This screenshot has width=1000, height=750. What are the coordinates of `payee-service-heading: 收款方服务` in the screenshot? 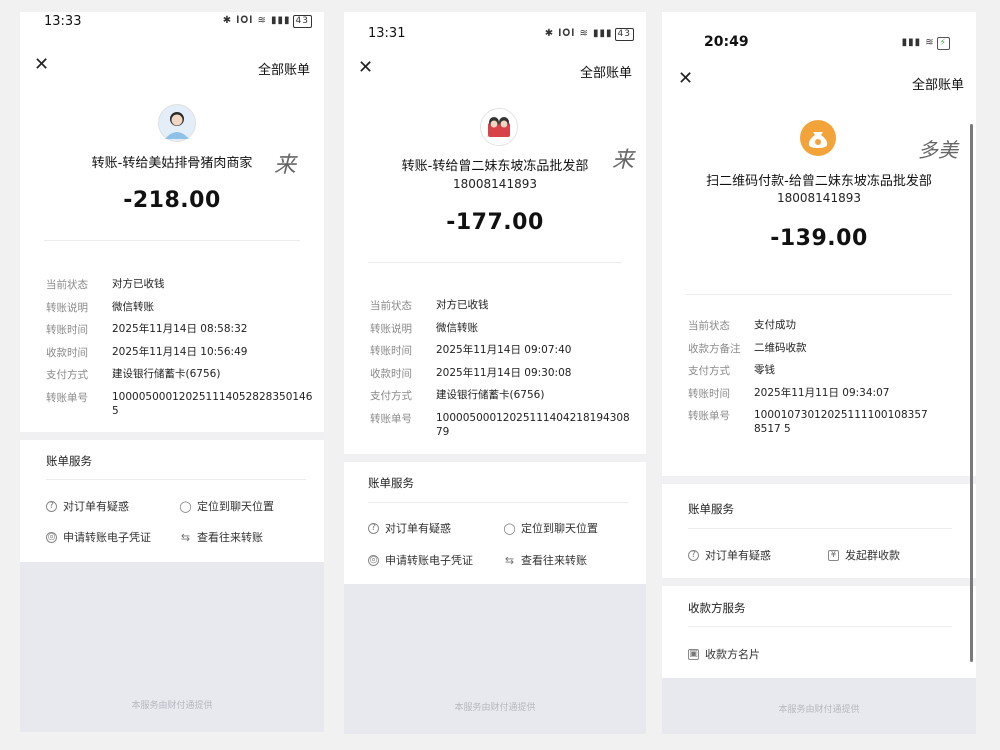 It's located at (717, 608).